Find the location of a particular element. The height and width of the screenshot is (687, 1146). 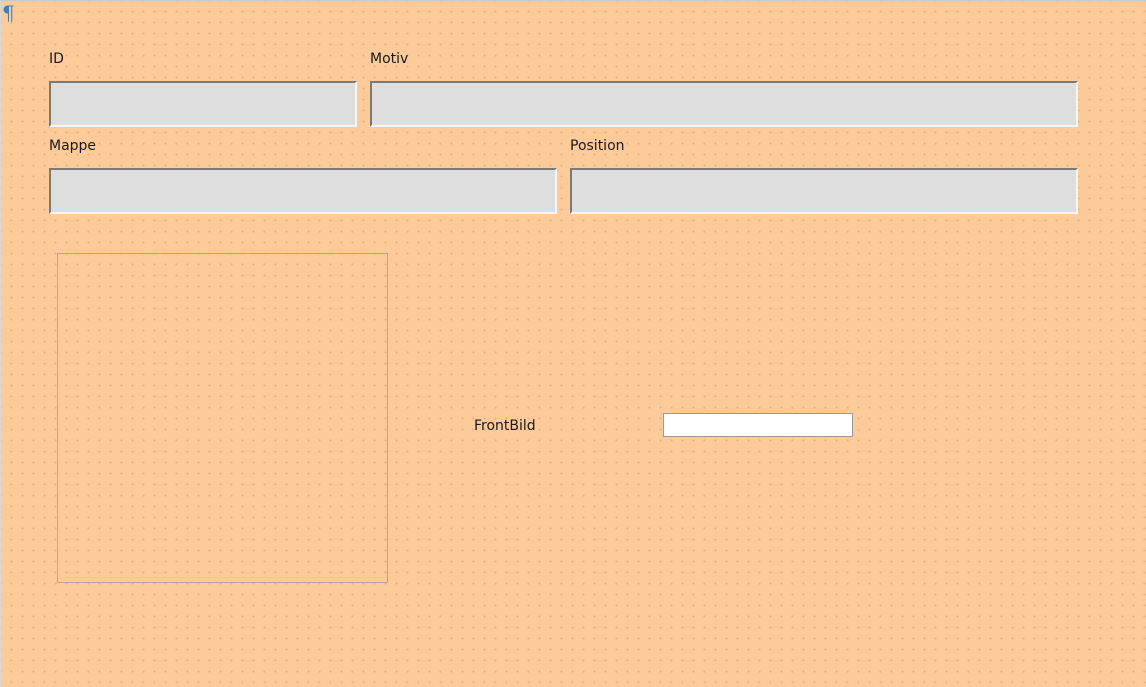

mappe-label: Mappe is located at coordinates (73, 146).